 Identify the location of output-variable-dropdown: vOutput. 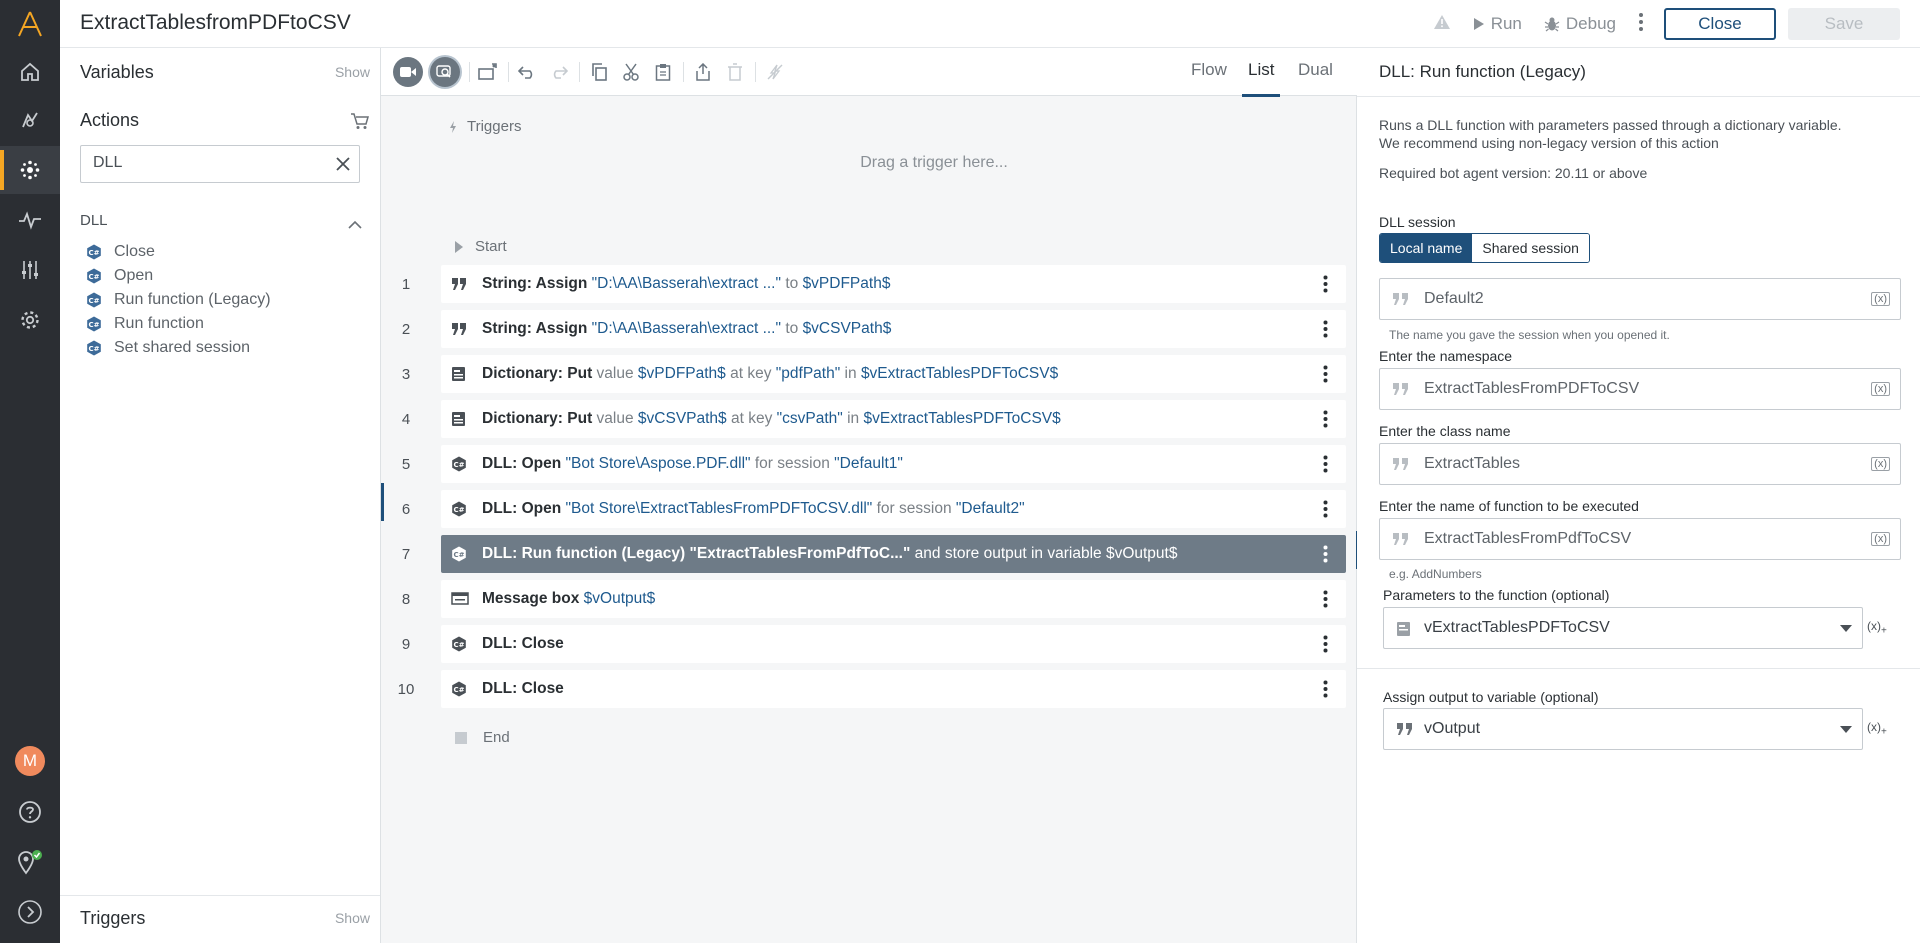
(1623, 729).